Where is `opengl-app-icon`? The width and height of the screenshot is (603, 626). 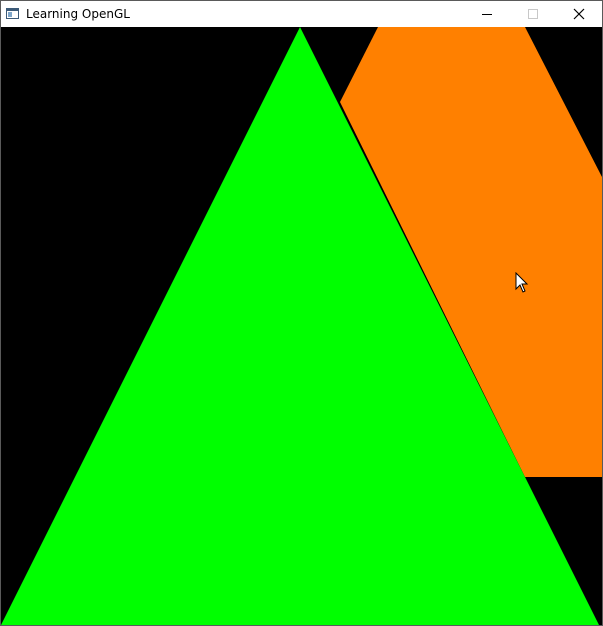 opengl-app-icon is located at coordinates (12, 13).